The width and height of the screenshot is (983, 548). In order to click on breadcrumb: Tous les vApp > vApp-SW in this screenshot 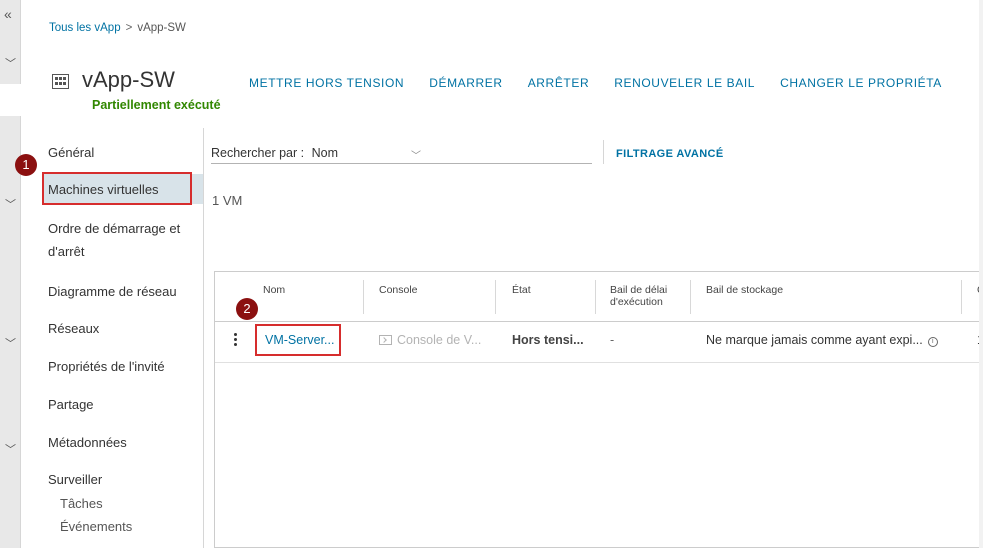, I will do `click(117, 28)`.